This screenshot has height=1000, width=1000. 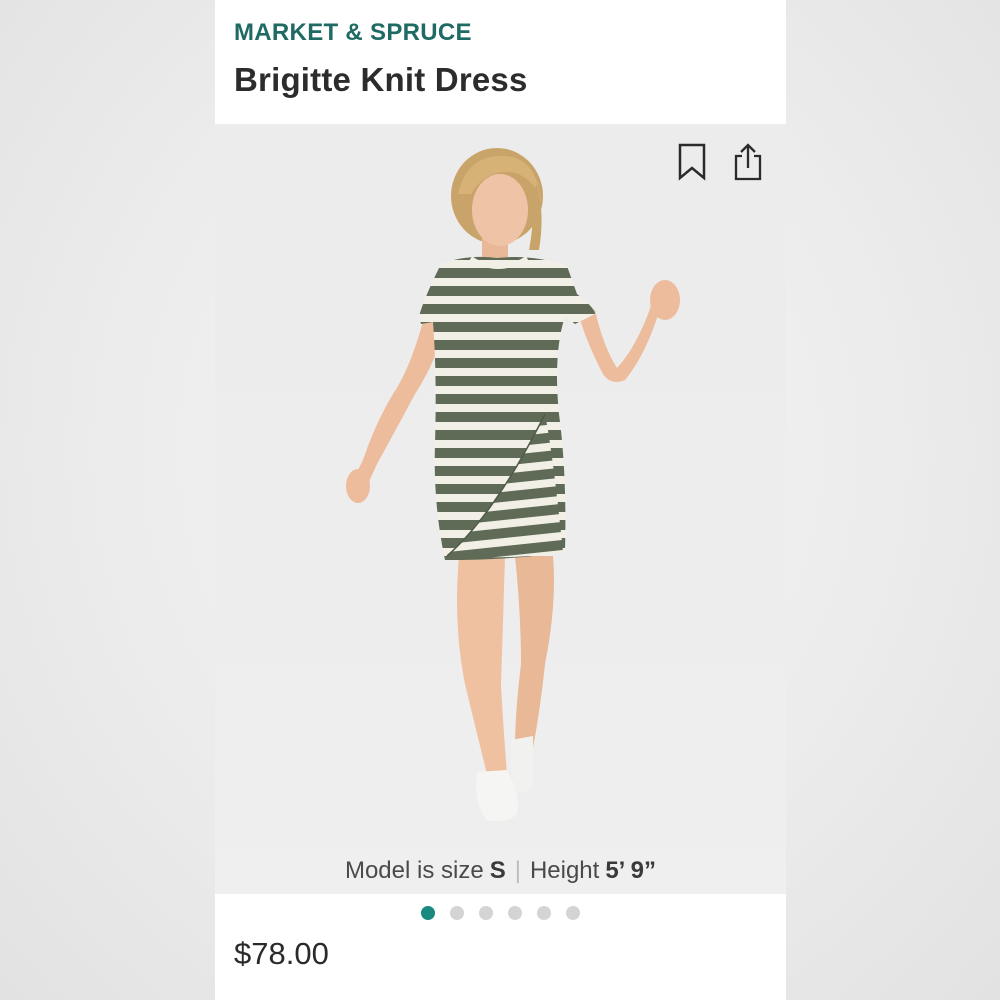 I want to click on bookmark-icon, so click(x=692, y=162).